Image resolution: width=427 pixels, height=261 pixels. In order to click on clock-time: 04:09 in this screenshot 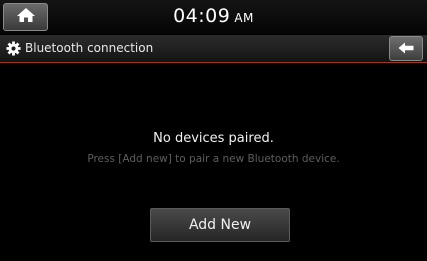, I will do `click(202, 16)`.